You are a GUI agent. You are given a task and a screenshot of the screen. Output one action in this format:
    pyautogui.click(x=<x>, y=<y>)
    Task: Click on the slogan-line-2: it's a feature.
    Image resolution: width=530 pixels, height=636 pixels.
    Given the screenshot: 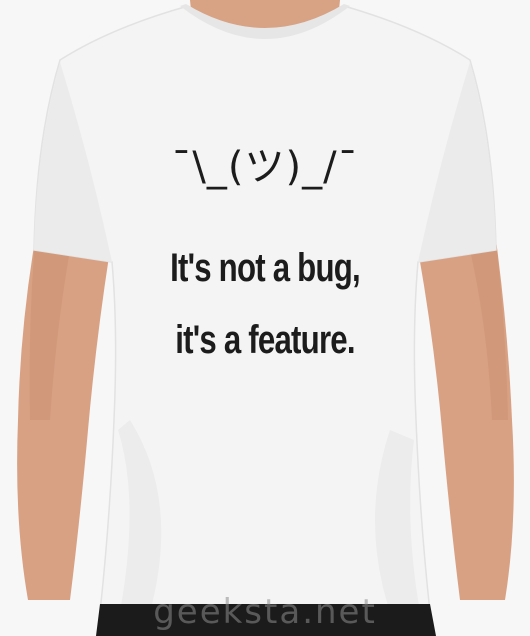 What is the action you would take?
    pyautogui.click(x=265, y=340)
    